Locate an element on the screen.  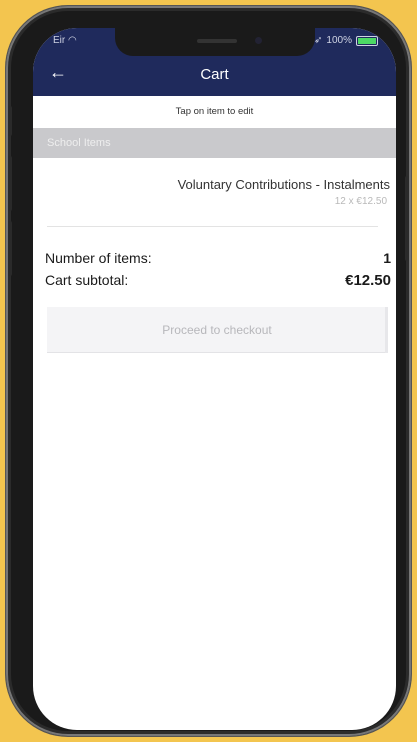
battery-icon is located at coordinates (367, 40).